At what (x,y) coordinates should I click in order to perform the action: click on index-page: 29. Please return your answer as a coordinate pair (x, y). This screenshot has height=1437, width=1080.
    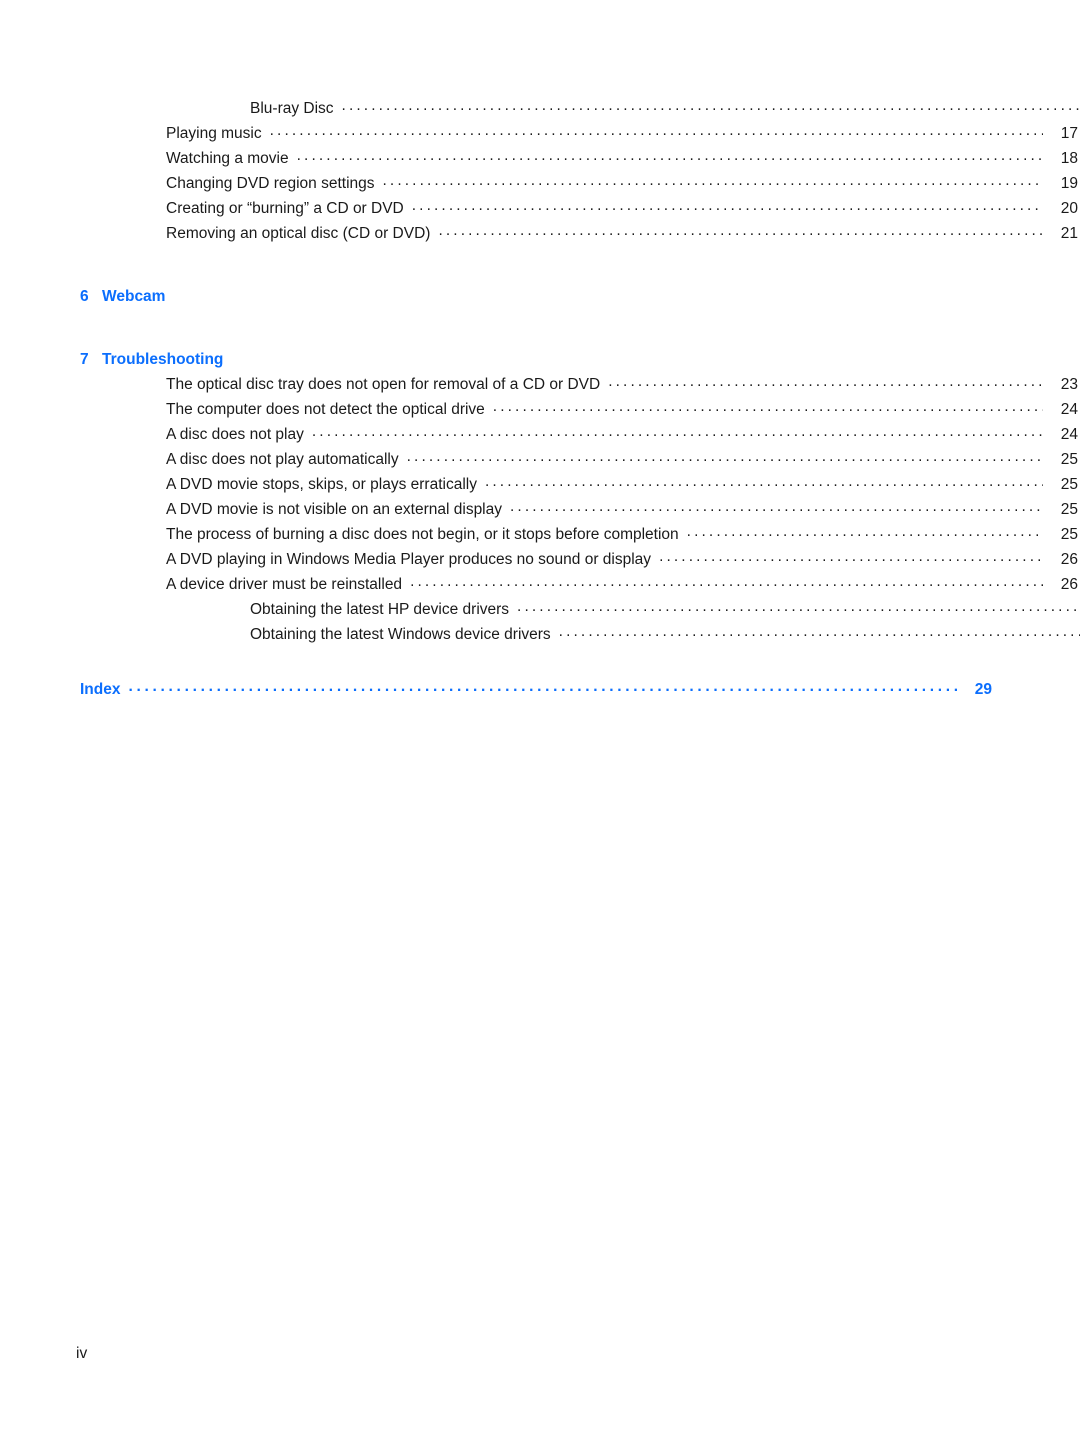
    Looking at the image, I should click on (983, 689).